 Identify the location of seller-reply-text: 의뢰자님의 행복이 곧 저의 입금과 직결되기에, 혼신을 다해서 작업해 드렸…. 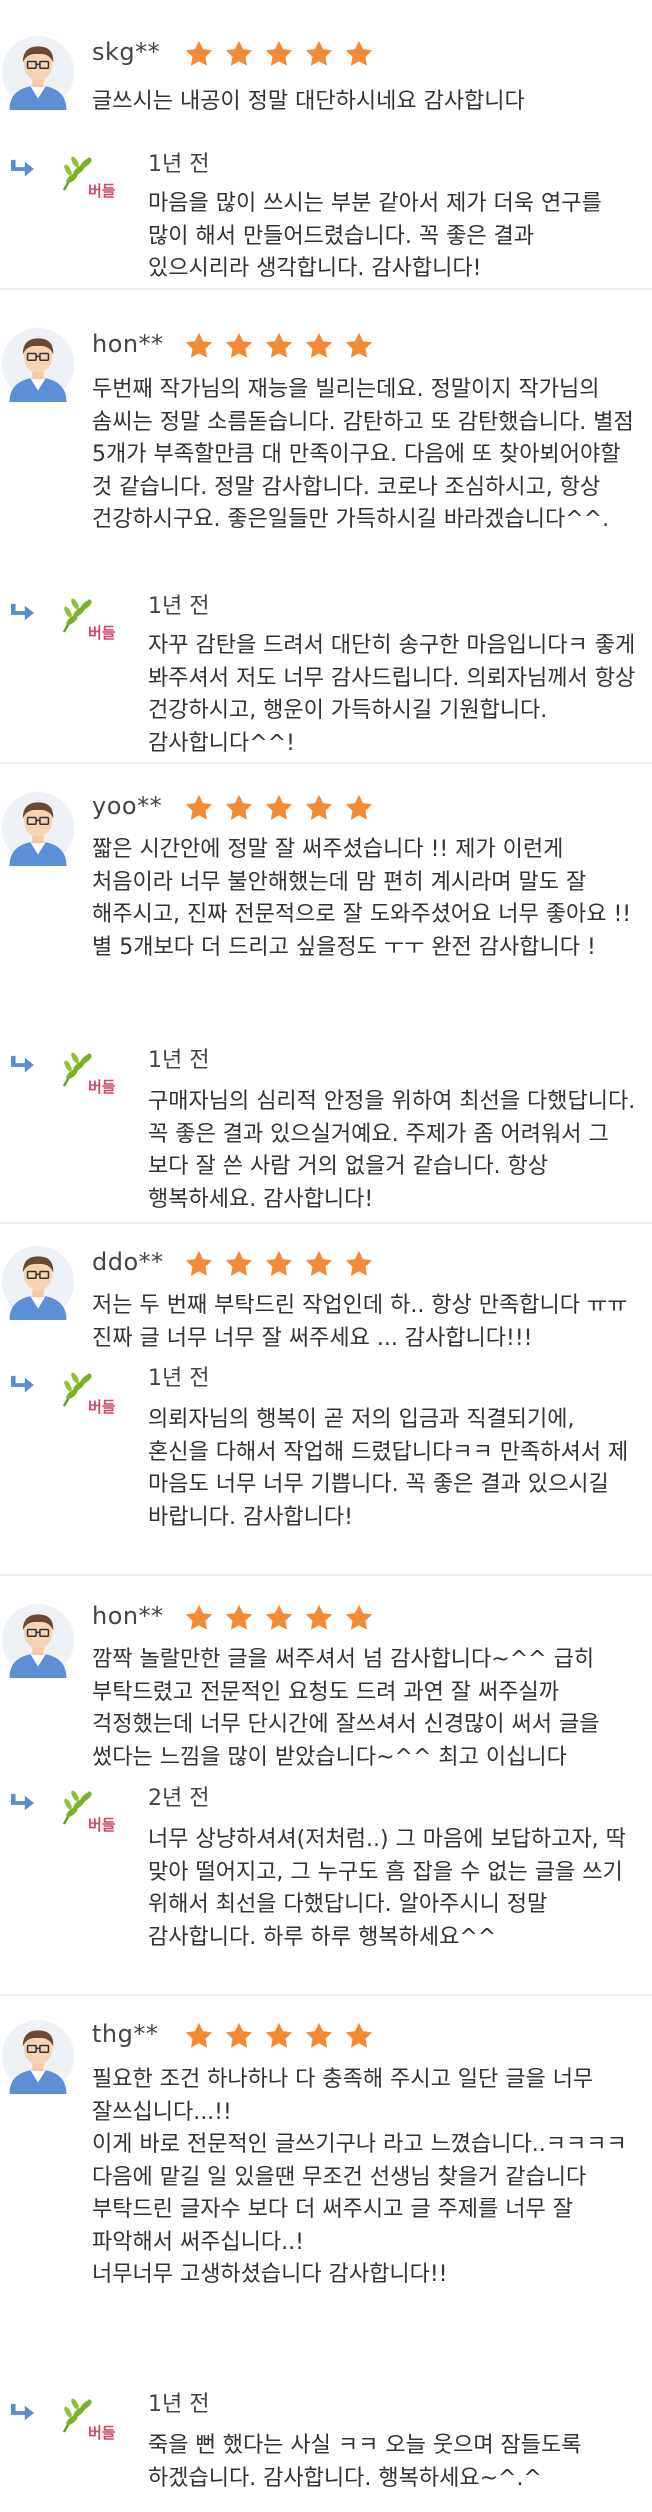
(392, 1468).